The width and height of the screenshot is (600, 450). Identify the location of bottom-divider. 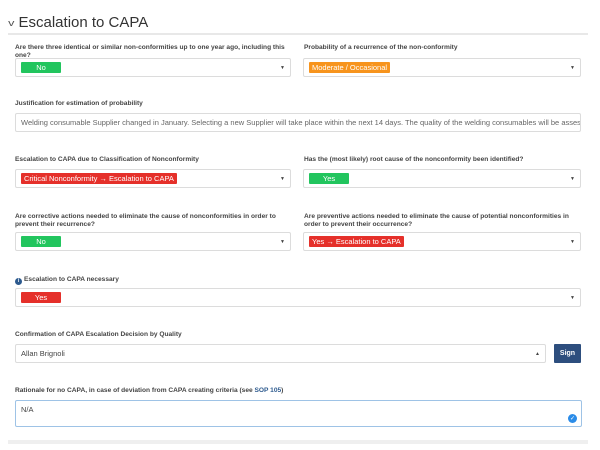
(298, 442).